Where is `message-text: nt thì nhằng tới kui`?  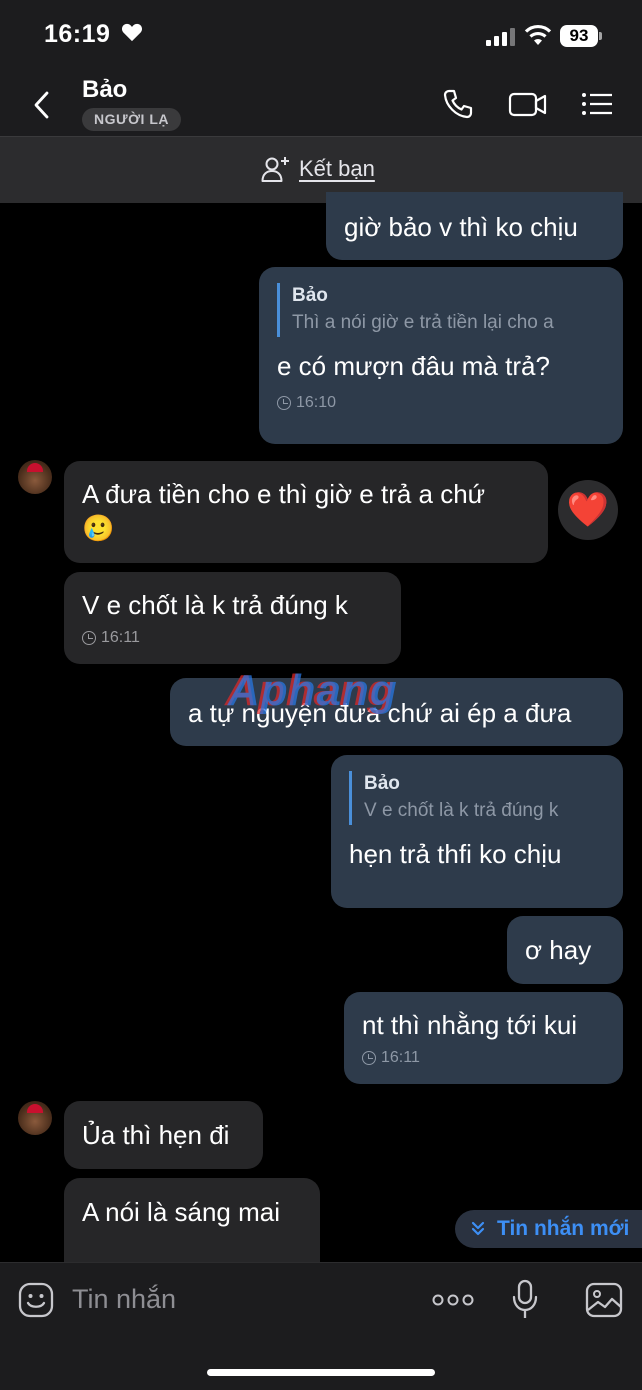 message-text: nt thì nhằng tới kui is located at coordinates (470, 1025).